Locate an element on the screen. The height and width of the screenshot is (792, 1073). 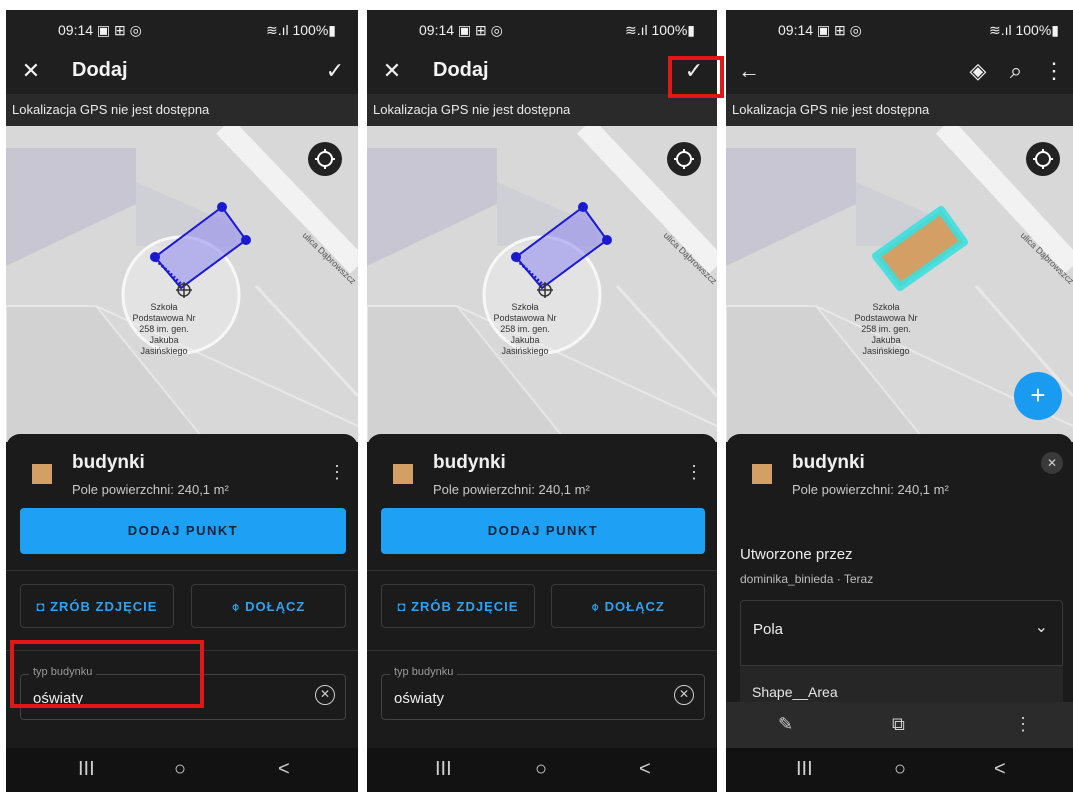
feature-action-bar: ✎ ⧉ ⋮ is located at coordinates (899, 725).